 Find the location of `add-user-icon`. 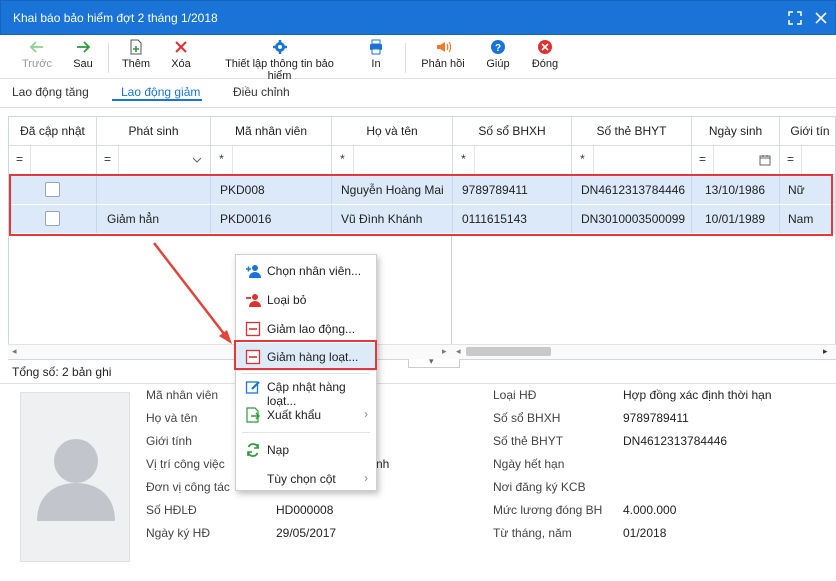

add-user-icon is located at coordinates (253, 271).